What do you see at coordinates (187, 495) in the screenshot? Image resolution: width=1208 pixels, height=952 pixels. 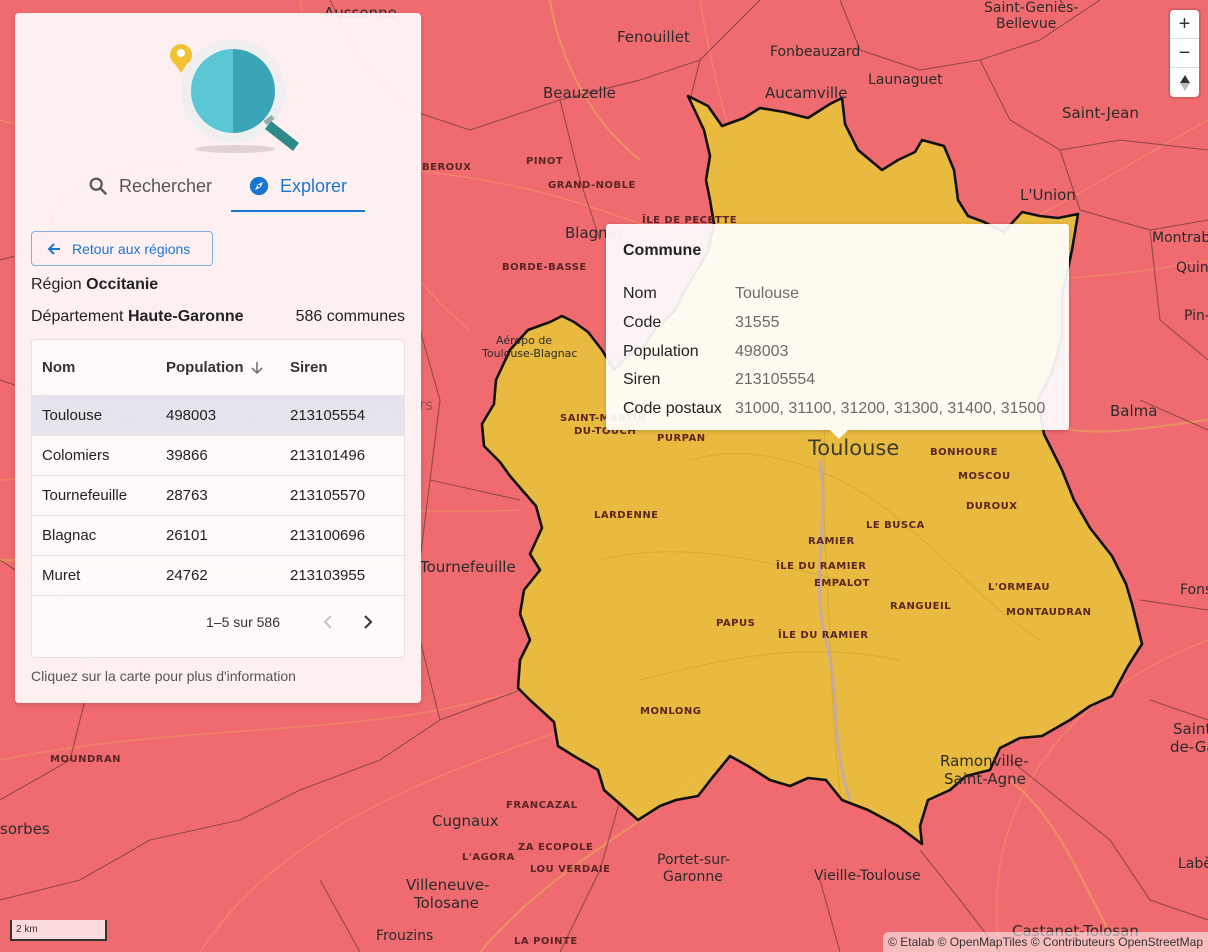 I see `cell-population: 28763` at bounding box center [187, 495].